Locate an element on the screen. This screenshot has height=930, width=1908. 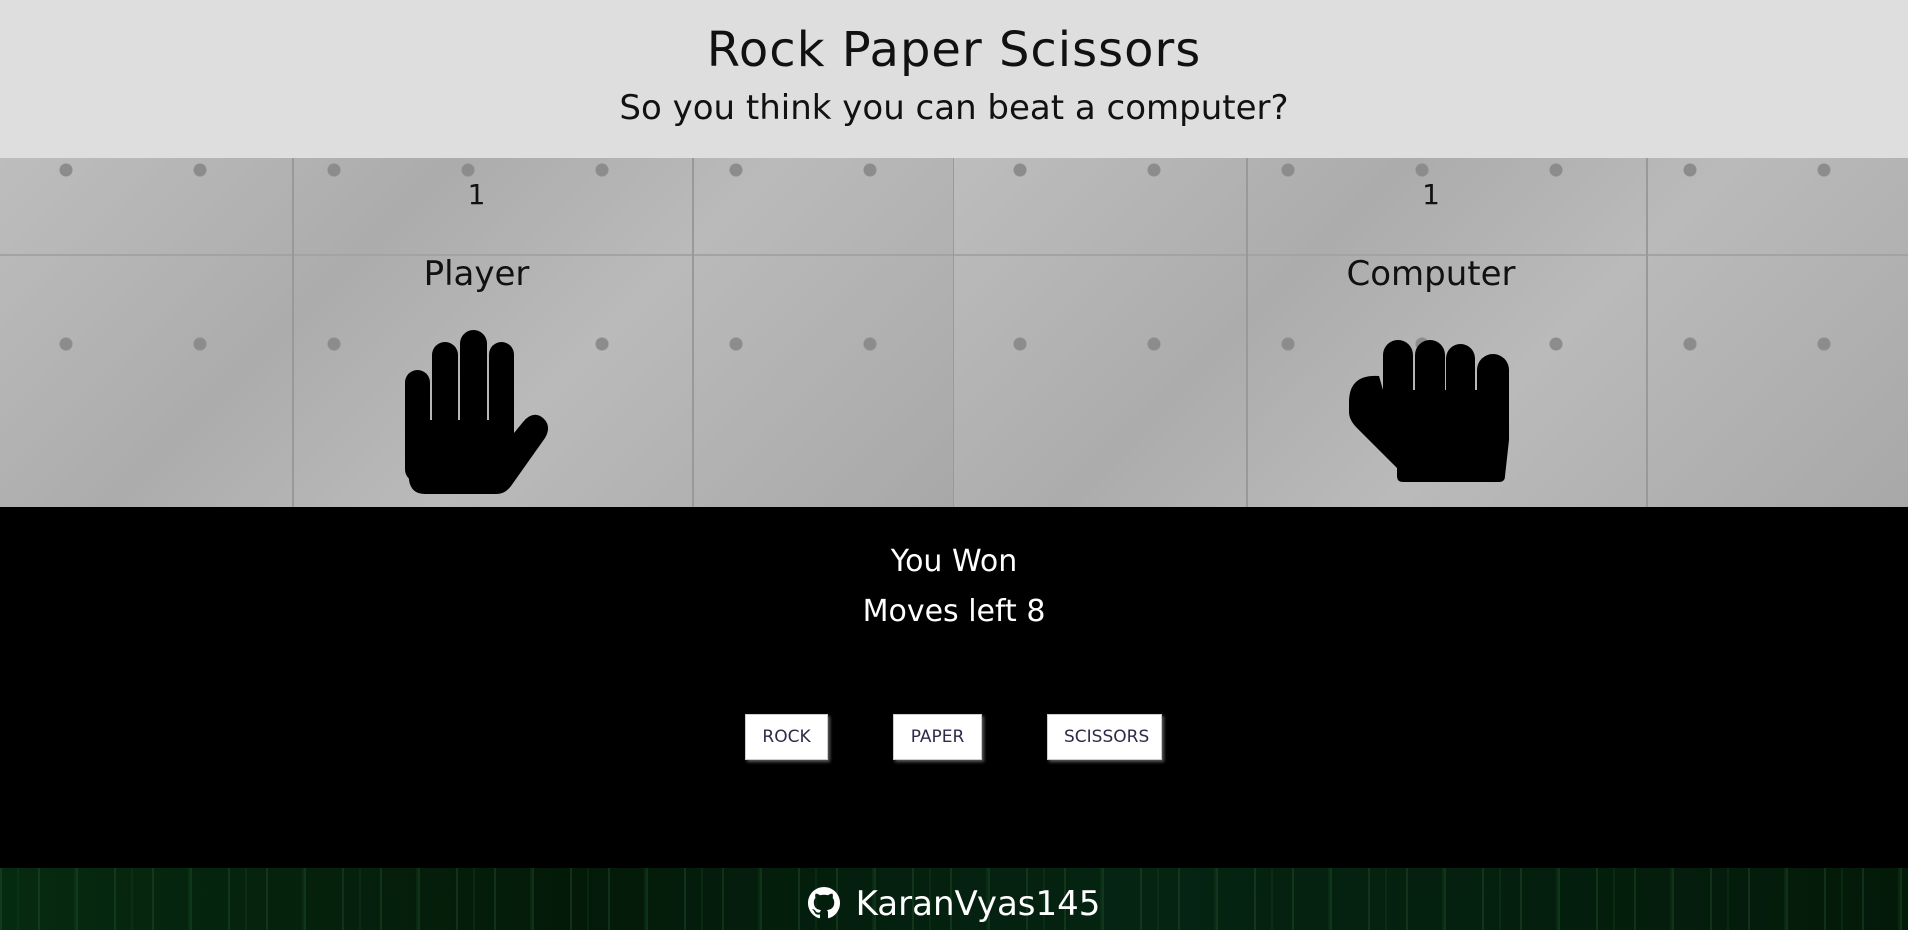
moves-left: Moves left 8 is located at coordinates (954, 611).